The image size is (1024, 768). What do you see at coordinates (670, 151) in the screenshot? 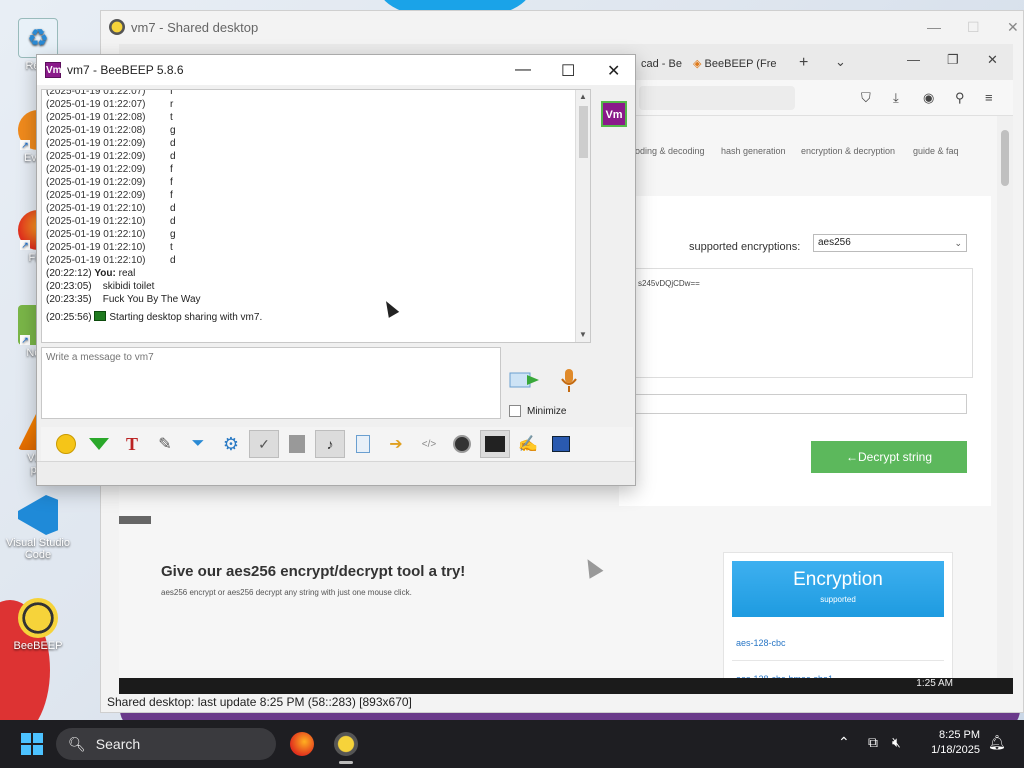
I see `nav-link: oding & decoding` at bounding box center [670, 151].